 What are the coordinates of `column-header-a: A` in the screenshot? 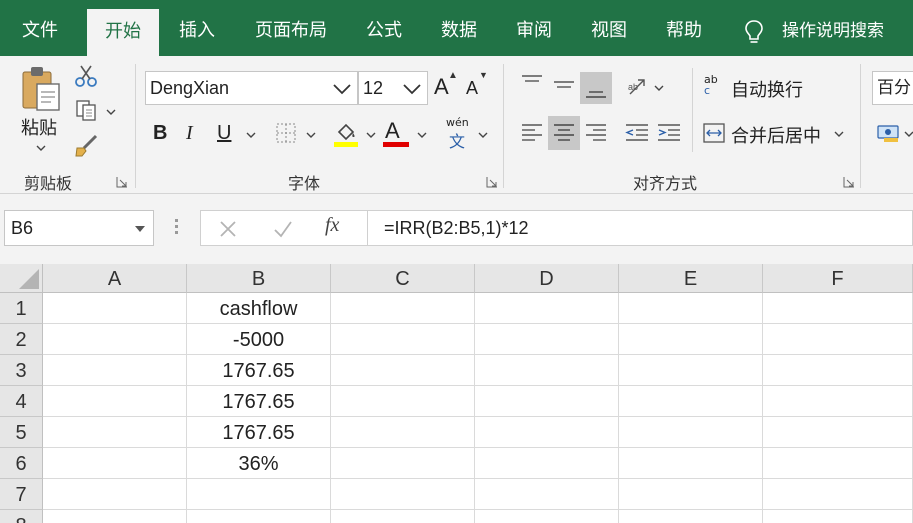 It's located at (115, 278).